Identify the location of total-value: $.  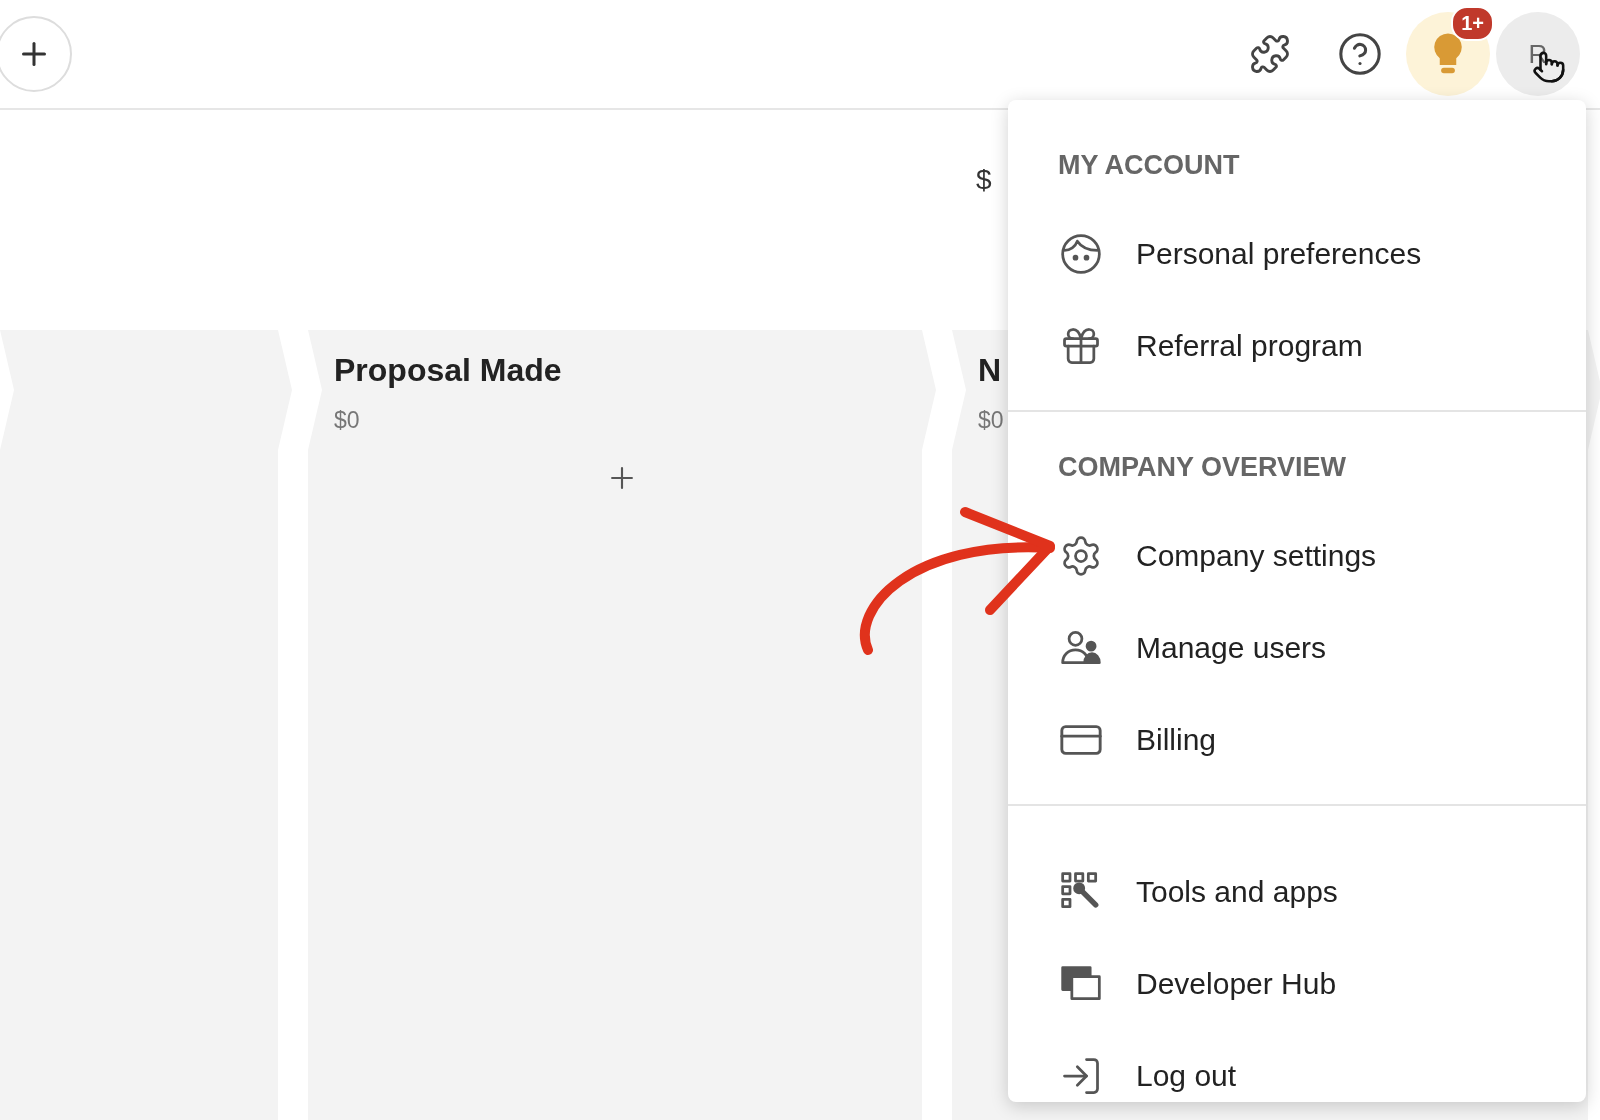
(984, 180).